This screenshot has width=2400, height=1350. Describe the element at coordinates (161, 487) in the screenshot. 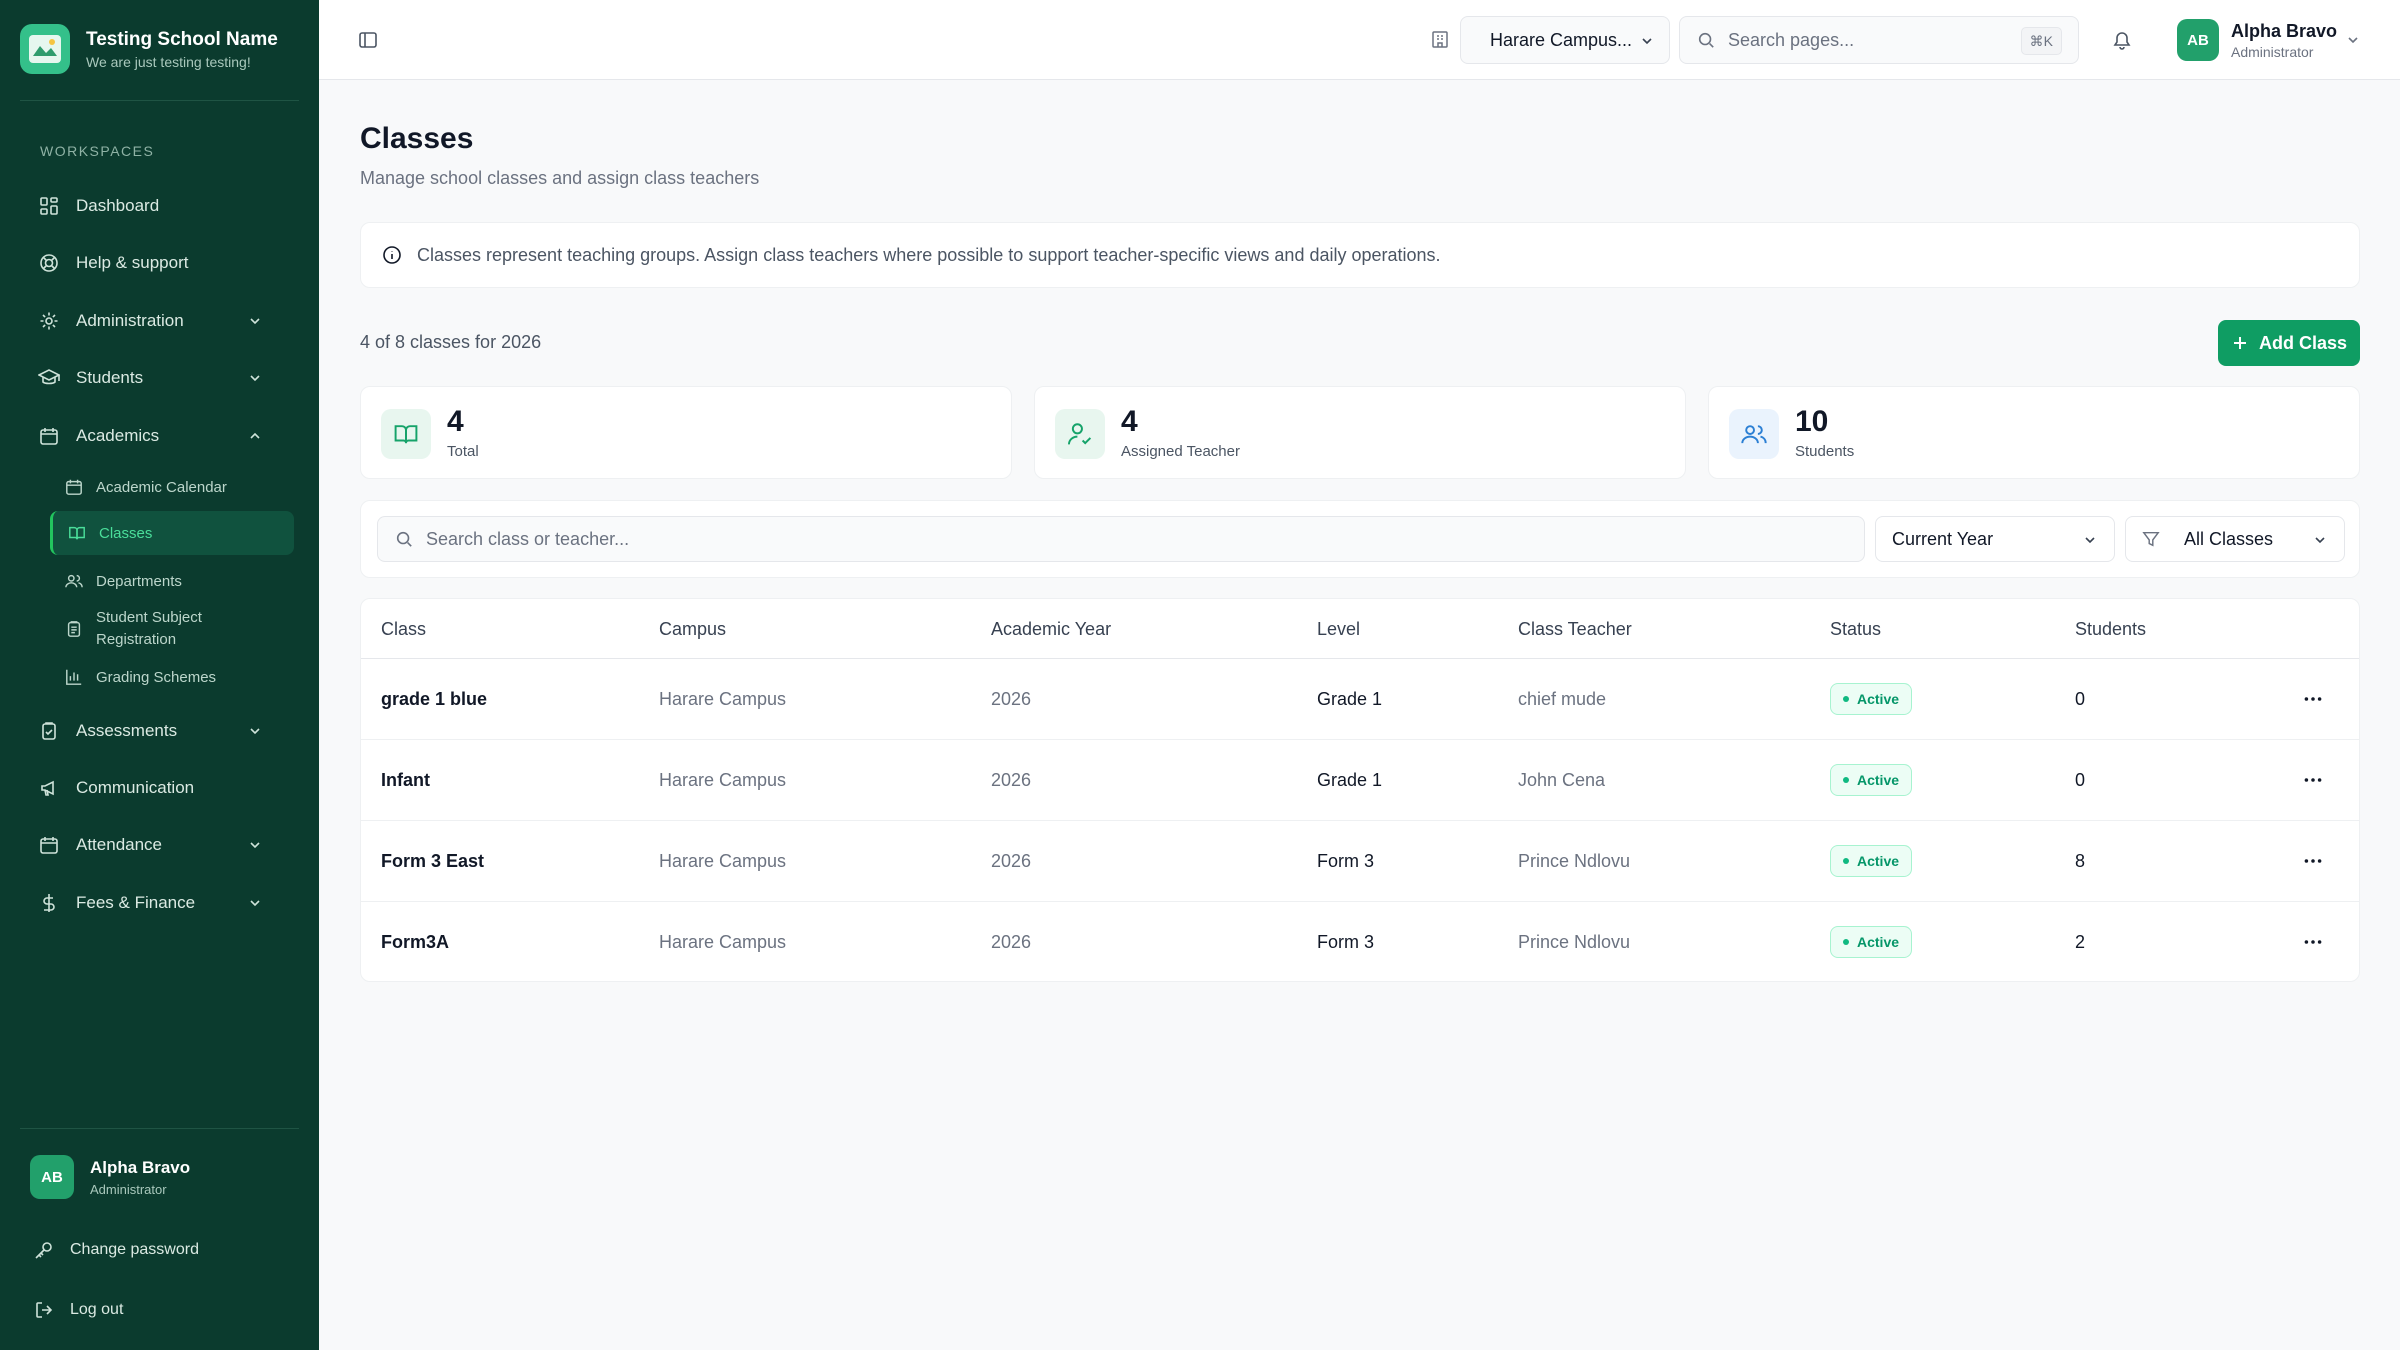

I see `sidebar-subitem-label: Academic Calendar` at that location.